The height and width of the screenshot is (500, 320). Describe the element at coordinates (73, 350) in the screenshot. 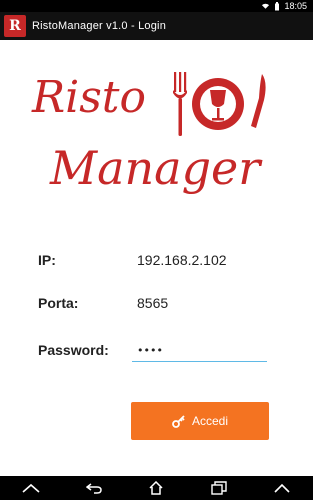

I see `password-label: Password:` at that location.